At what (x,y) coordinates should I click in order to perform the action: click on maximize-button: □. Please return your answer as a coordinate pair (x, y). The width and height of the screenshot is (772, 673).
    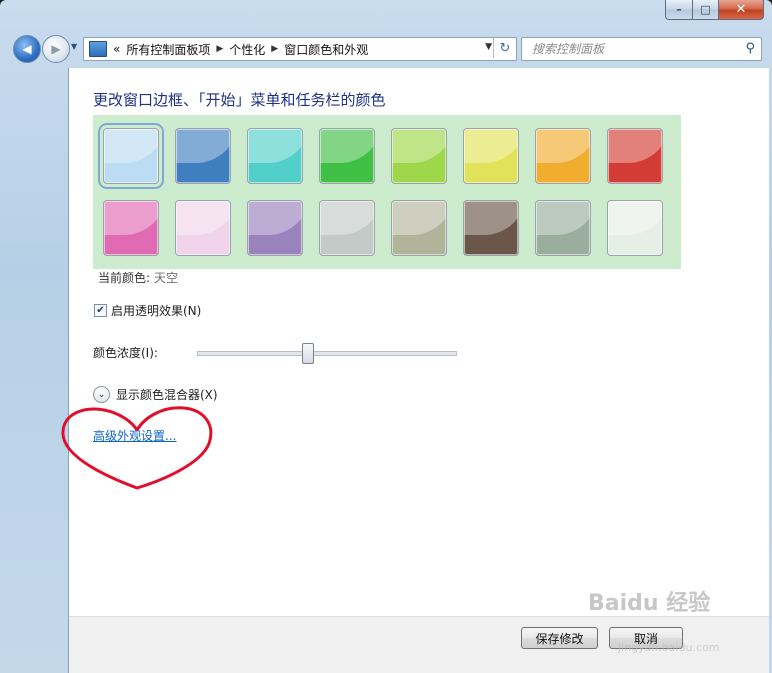
    Looking at the image, I should click on (706, 10).